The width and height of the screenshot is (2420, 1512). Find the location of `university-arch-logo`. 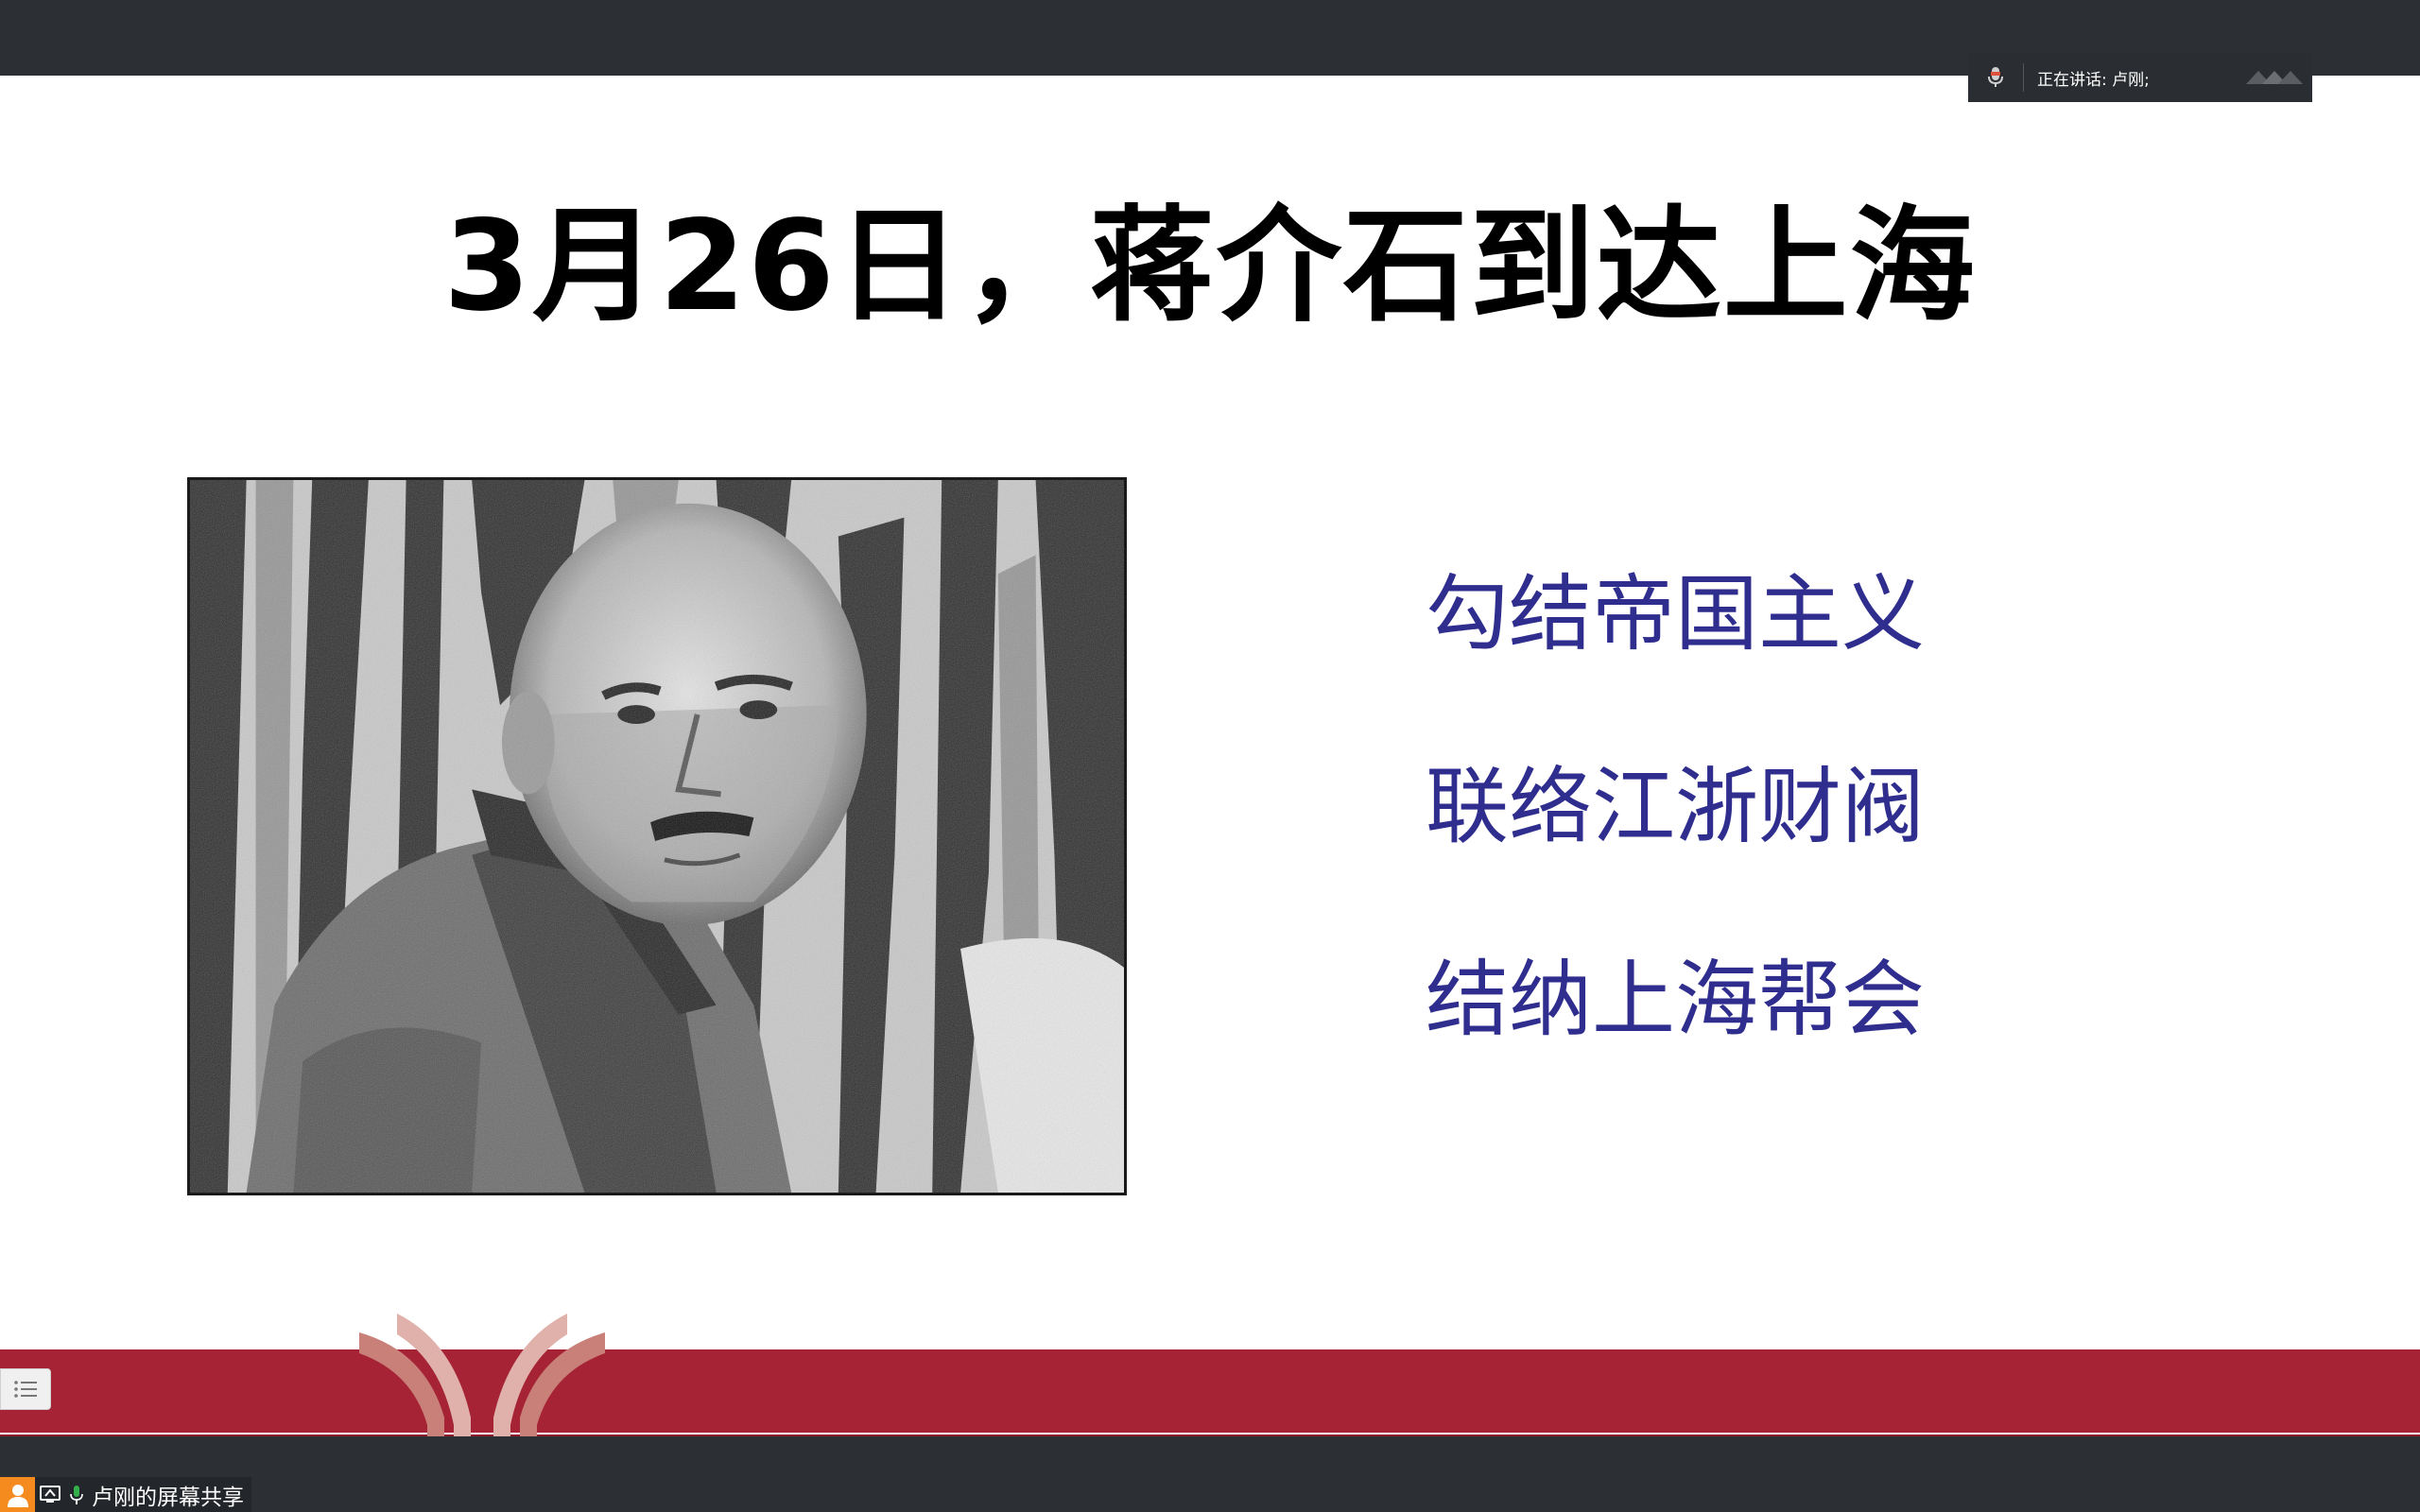

university-arch-logo is located at coordinates (482, 1375).